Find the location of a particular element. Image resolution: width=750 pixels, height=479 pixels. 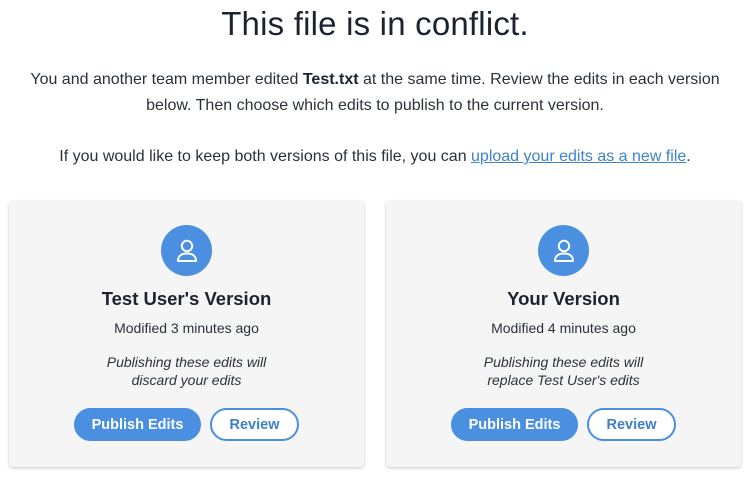

version-title: Your Version is located at coordinates (563, 298).